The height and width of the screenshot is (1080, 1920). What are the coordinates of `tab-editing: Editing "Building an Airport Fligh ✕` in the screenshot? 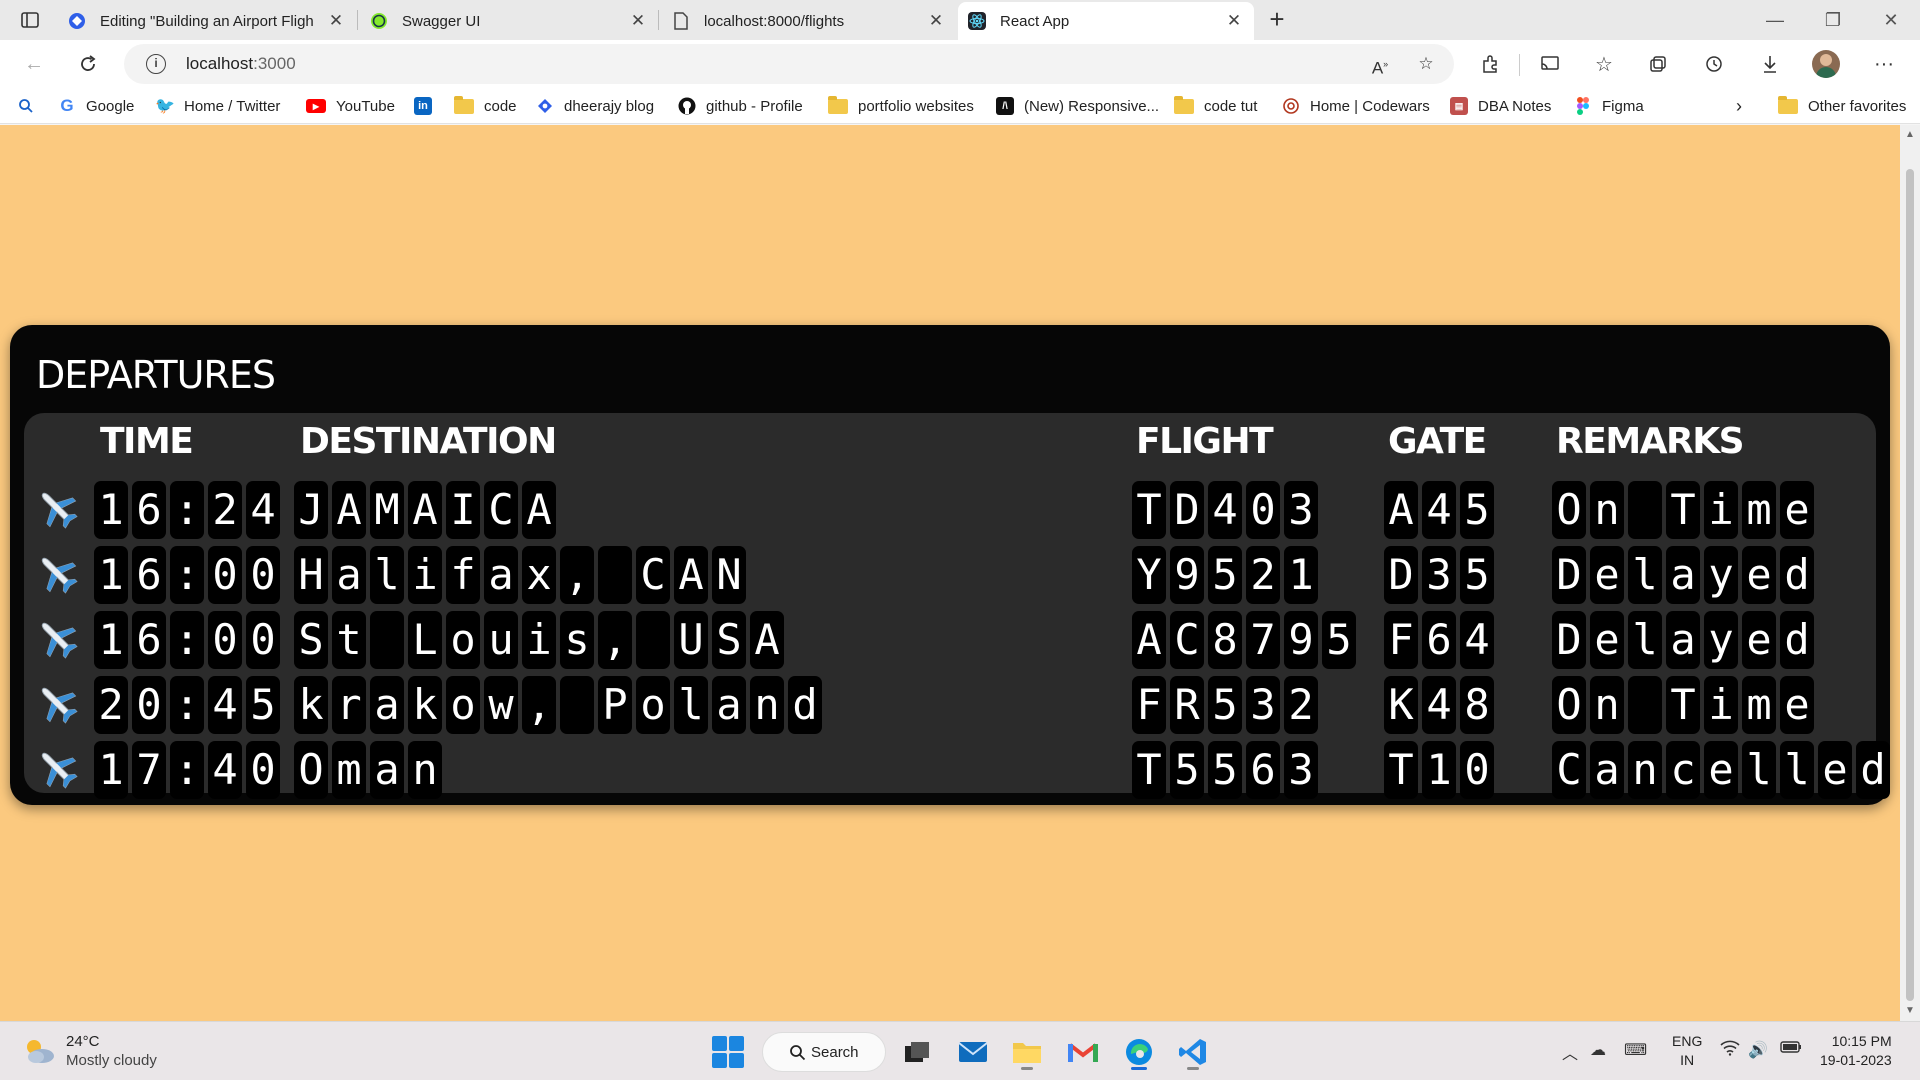 It's located at (207, 21).